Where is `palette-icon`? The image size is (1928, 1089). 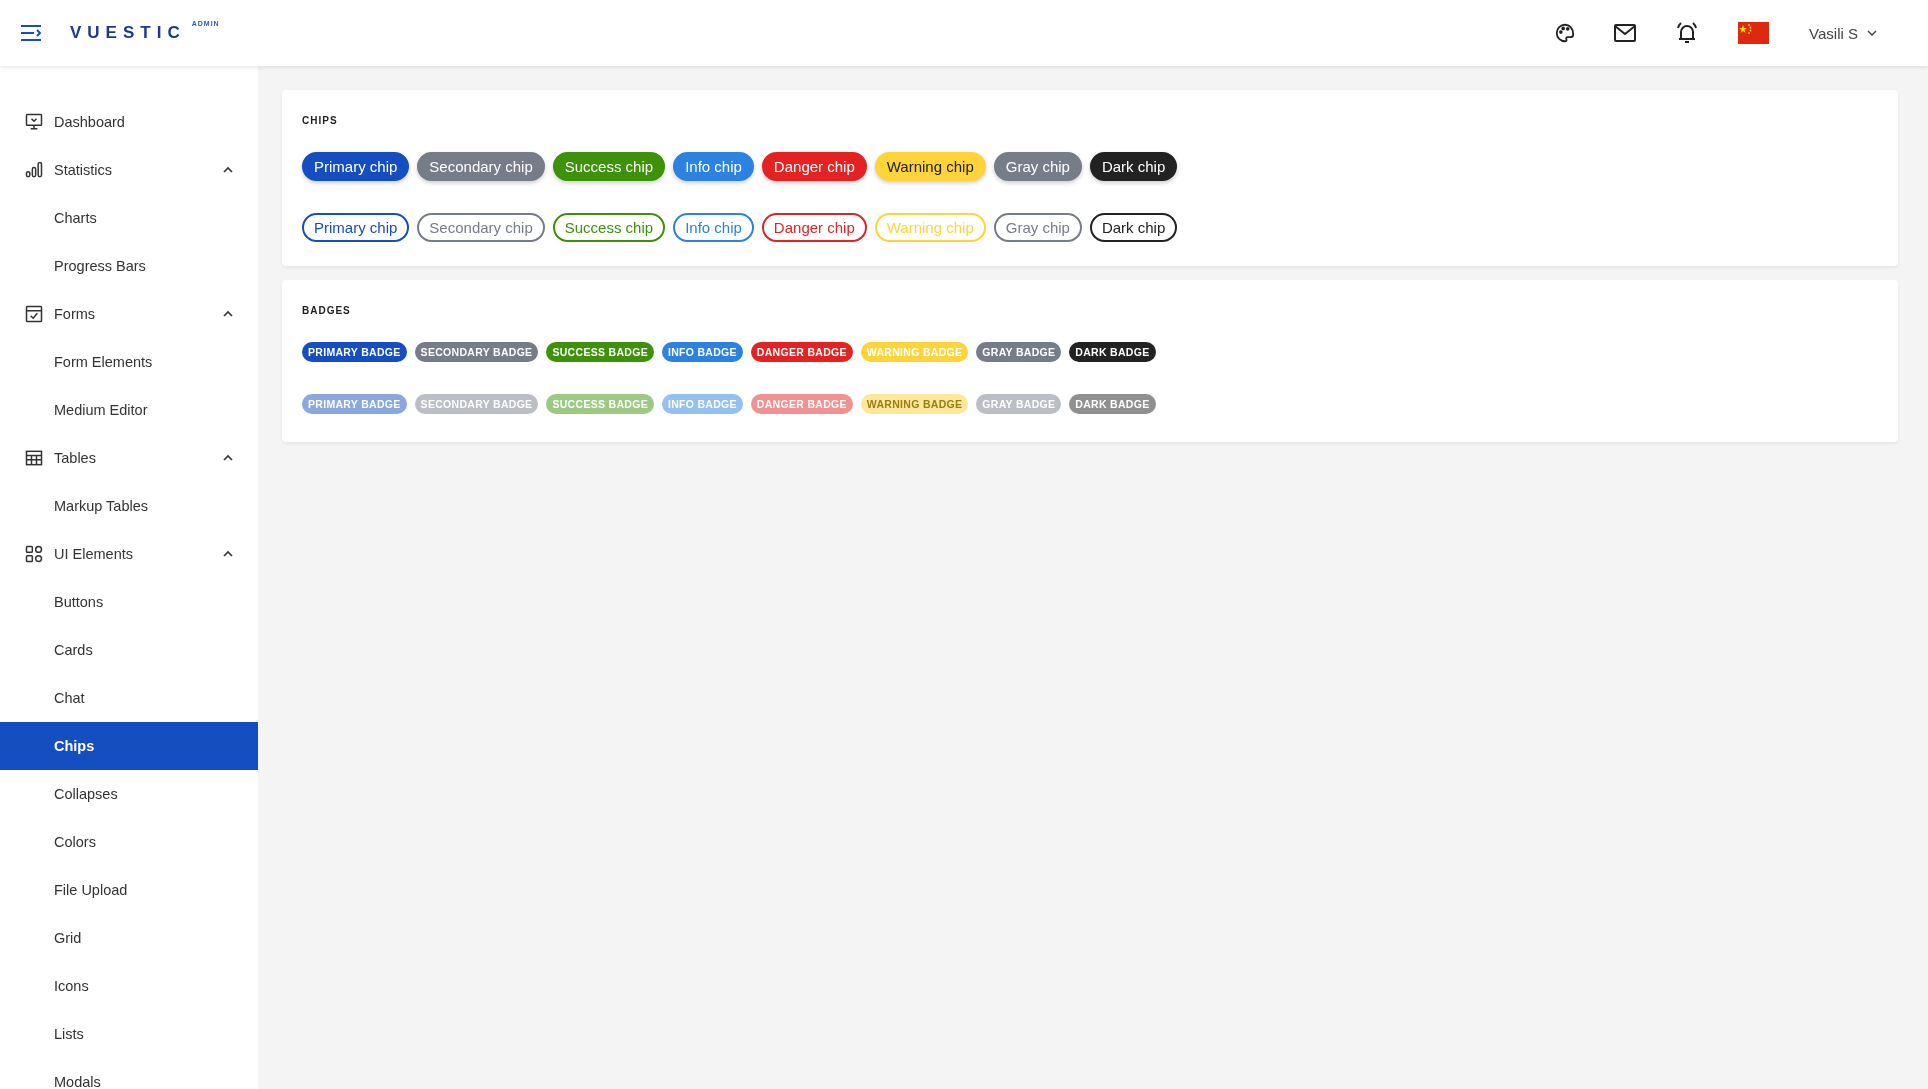
palette-icon is located at coordinates (1565, 33).